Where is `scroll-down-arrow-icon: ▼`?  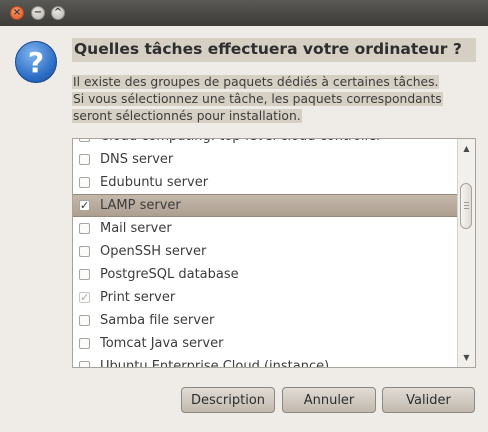 scroll-down-arrow-icon: ▼ is located at coordinates (466, 357).